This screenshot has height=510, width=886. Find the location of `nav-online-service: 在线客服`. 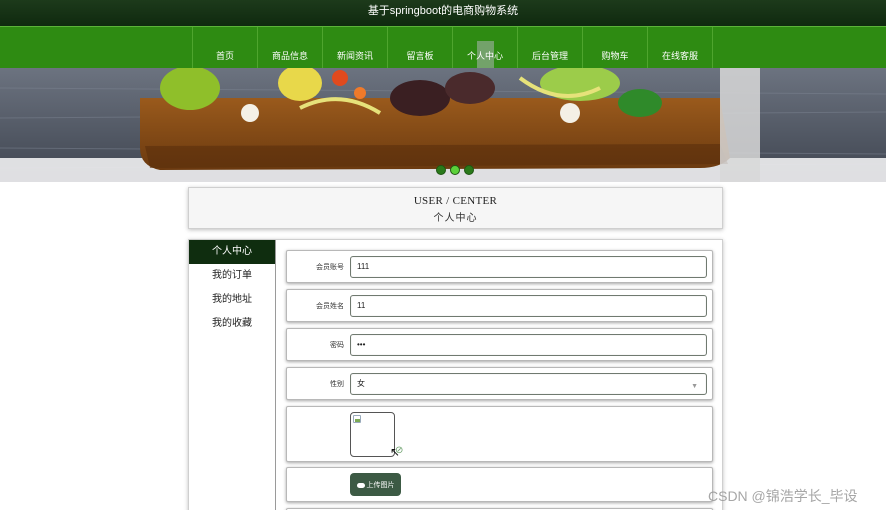

nav-online-service: 在线客服 is located at coordinates (680, 48).